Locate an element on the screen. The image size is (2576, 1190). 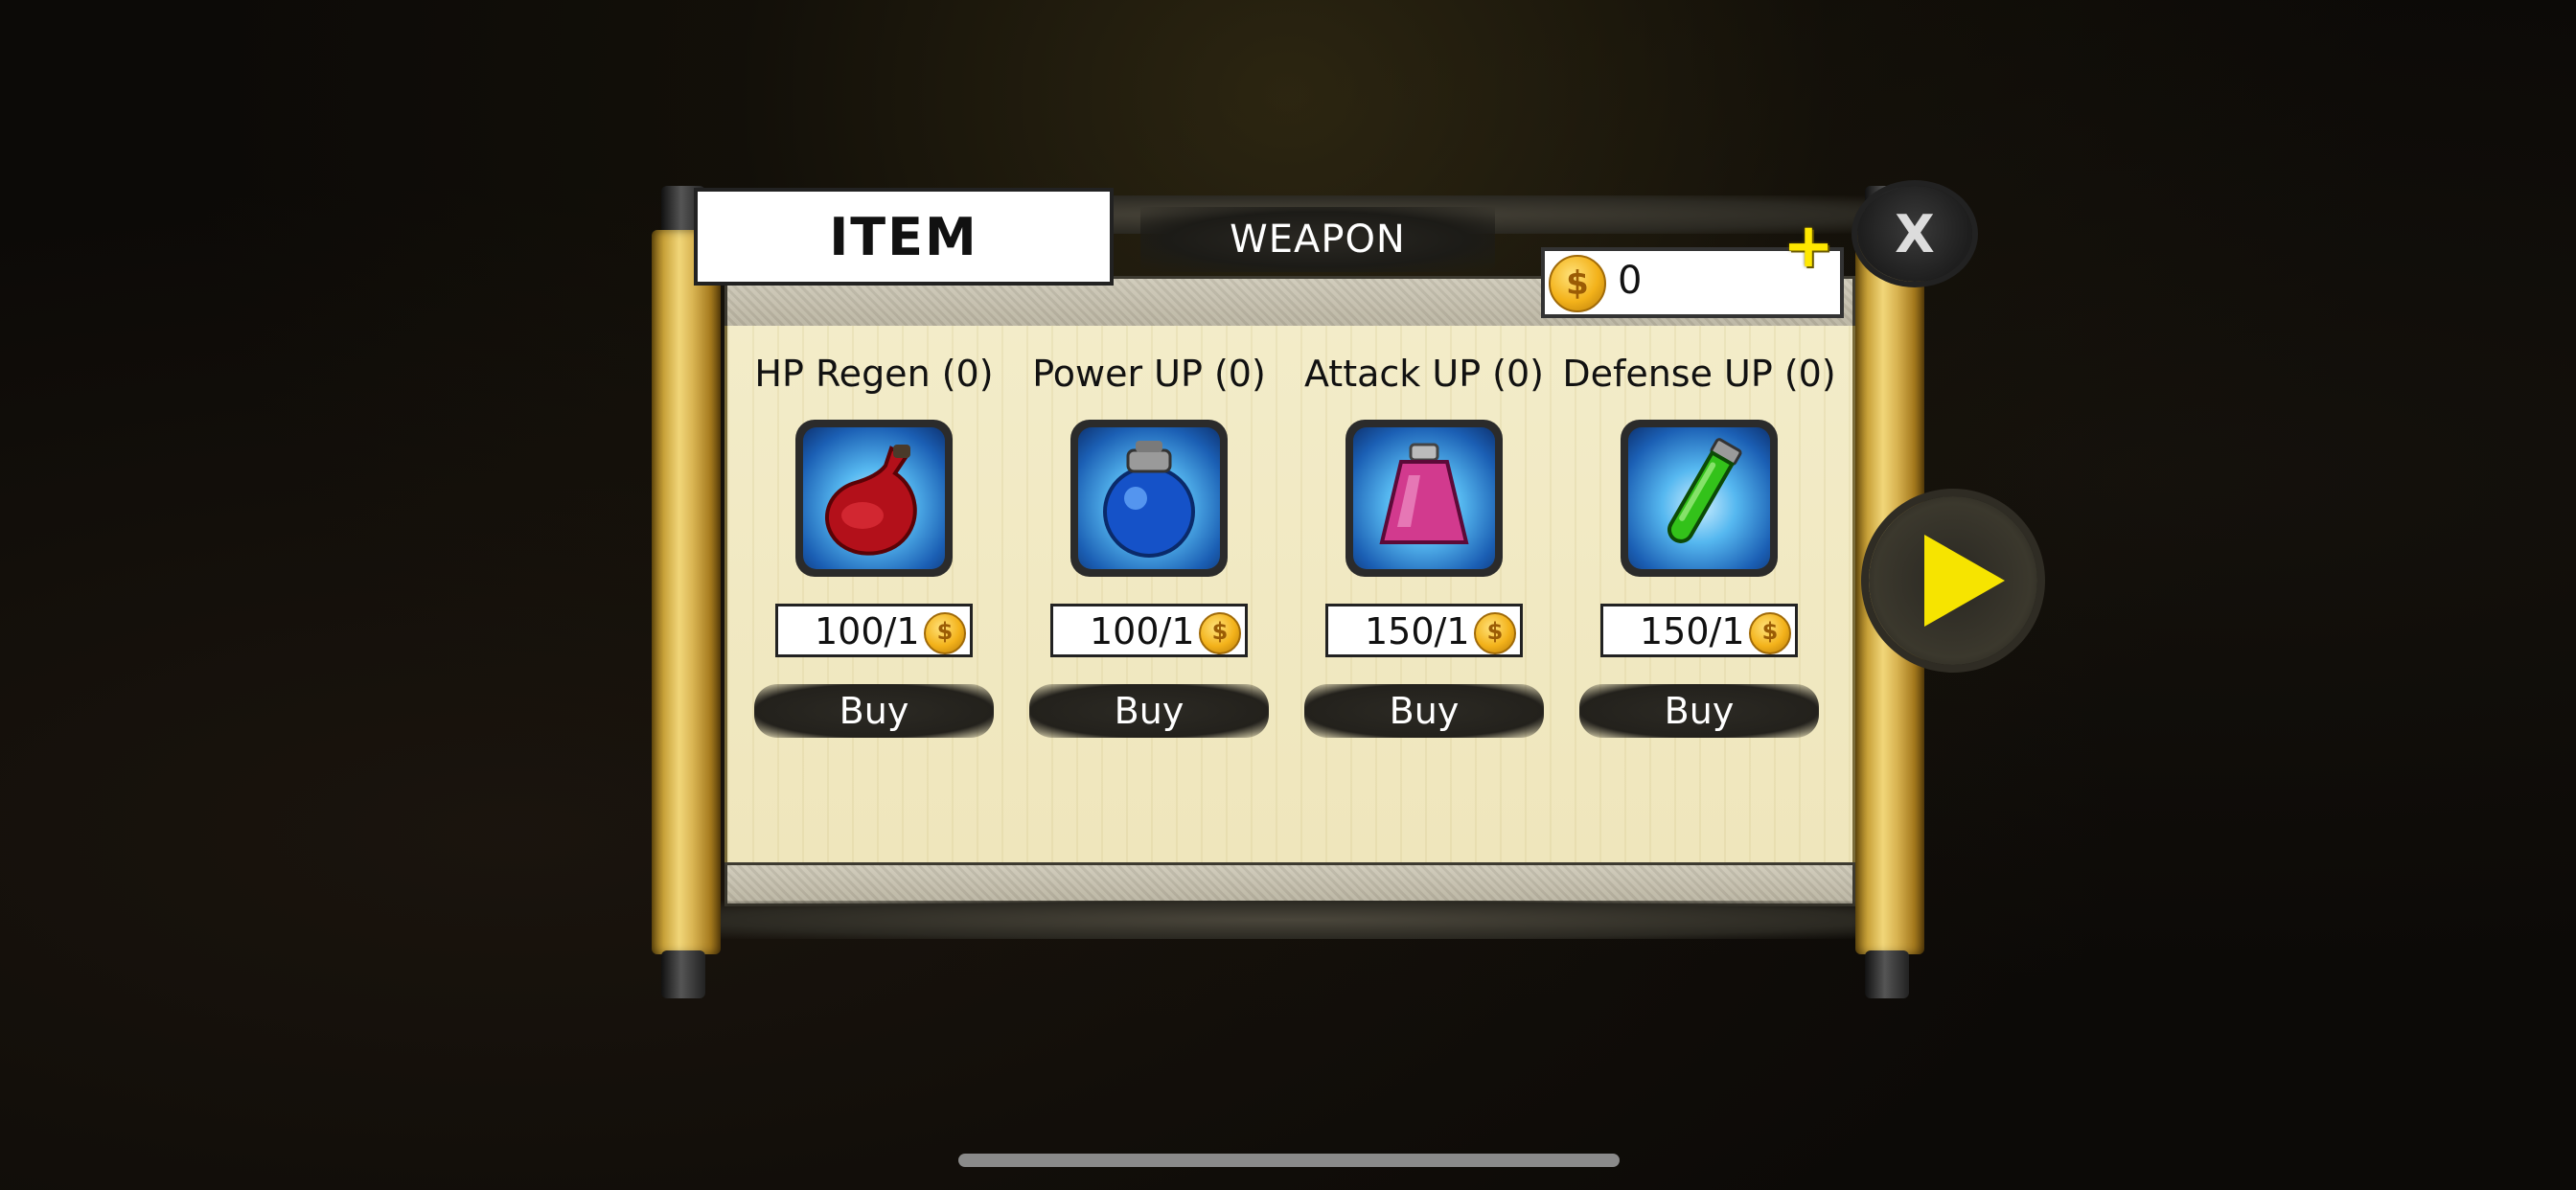
shop-item-defense-up: Defense UP (0) 150/1 $ Buy is located at coordinates (1699, 545).